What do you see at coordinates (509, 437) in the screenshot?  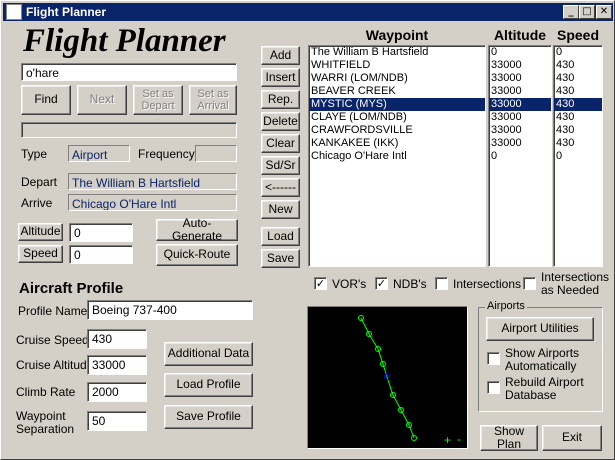 I see `show-plan-button: Show Plan` at bounding box center [509, 437].